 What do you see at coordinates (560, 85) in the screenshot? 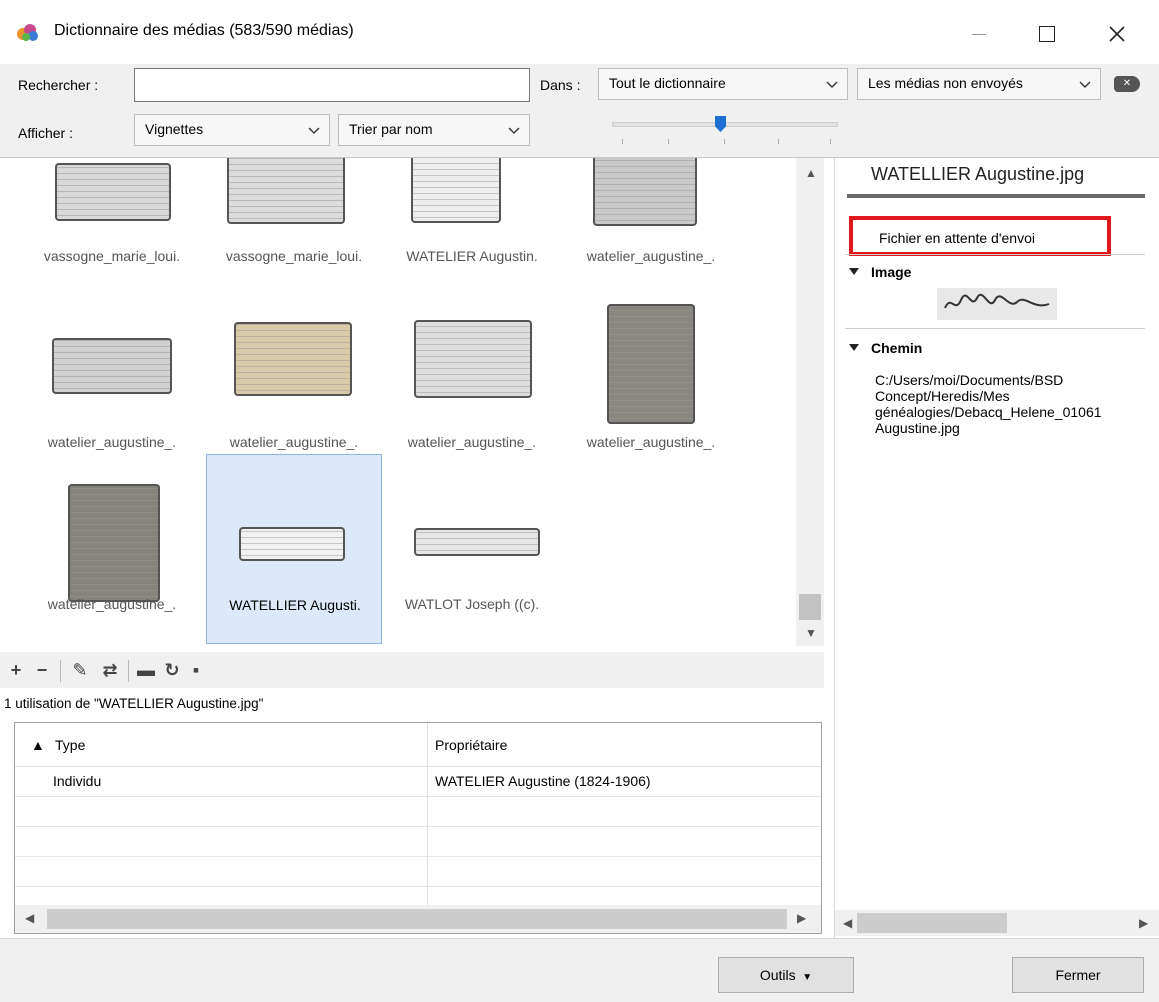
I see `scope-label: Dans :` at bounding box center [560, 85].